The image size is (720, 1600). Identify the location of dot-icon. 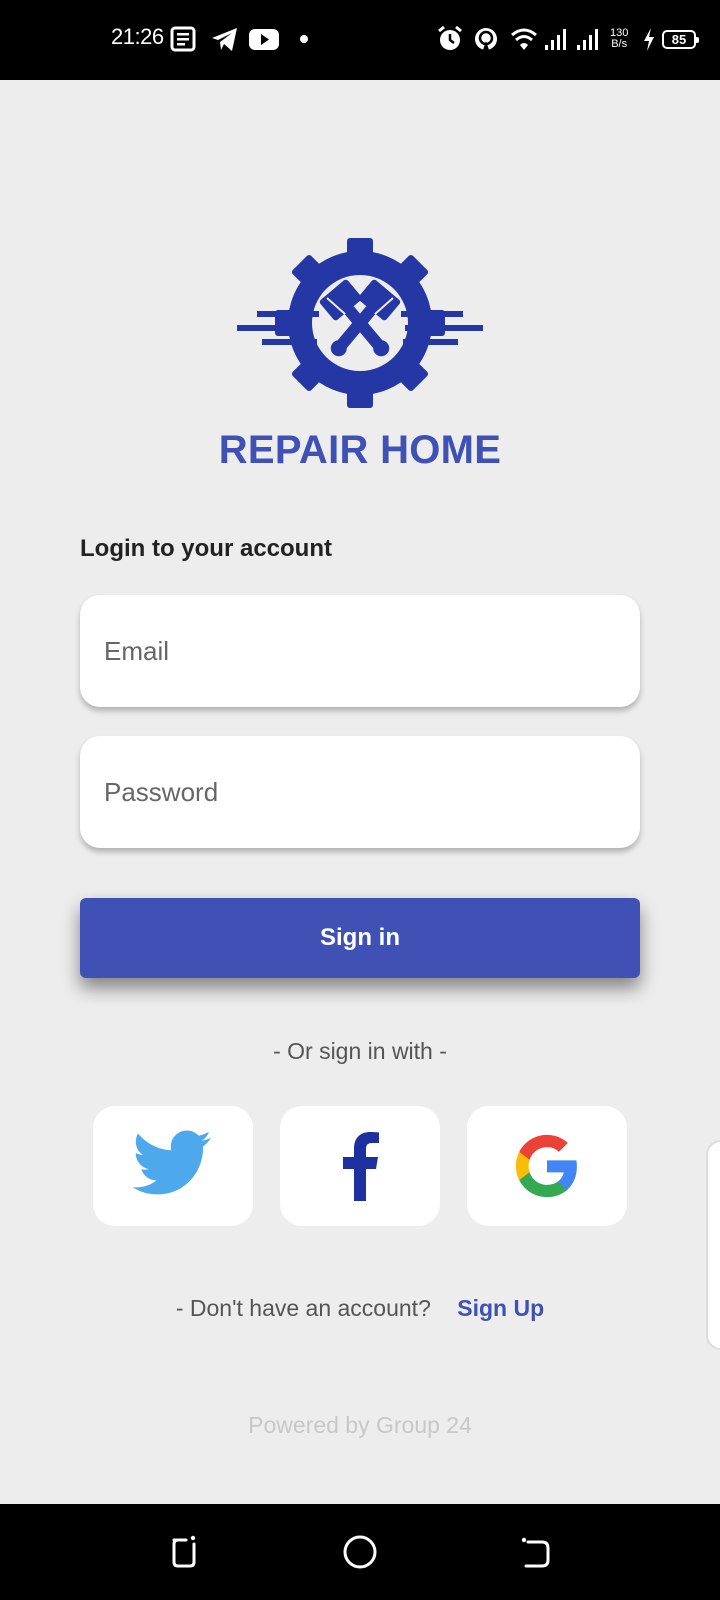
(304, 39).